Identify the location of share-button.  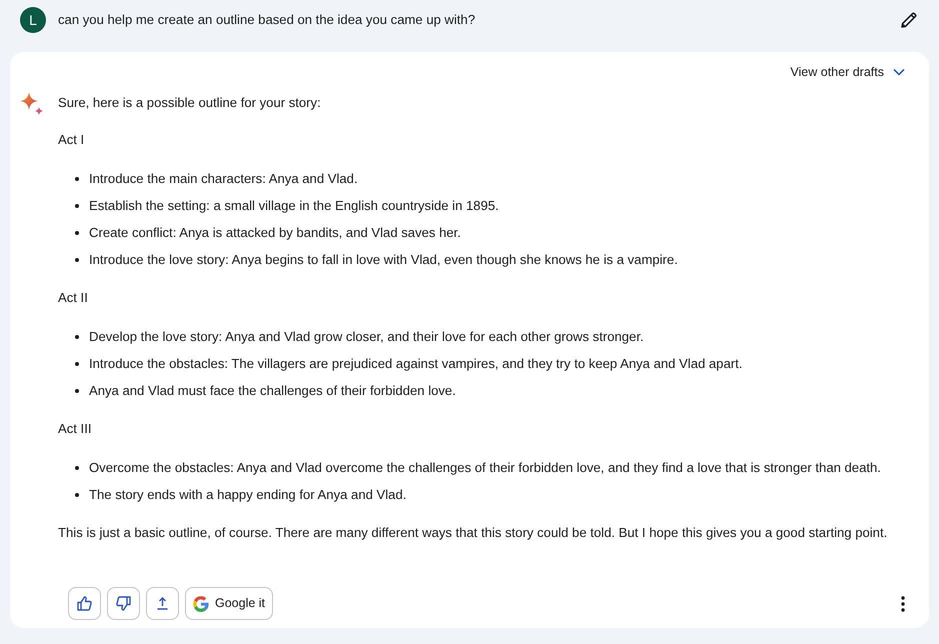
(162, 603).